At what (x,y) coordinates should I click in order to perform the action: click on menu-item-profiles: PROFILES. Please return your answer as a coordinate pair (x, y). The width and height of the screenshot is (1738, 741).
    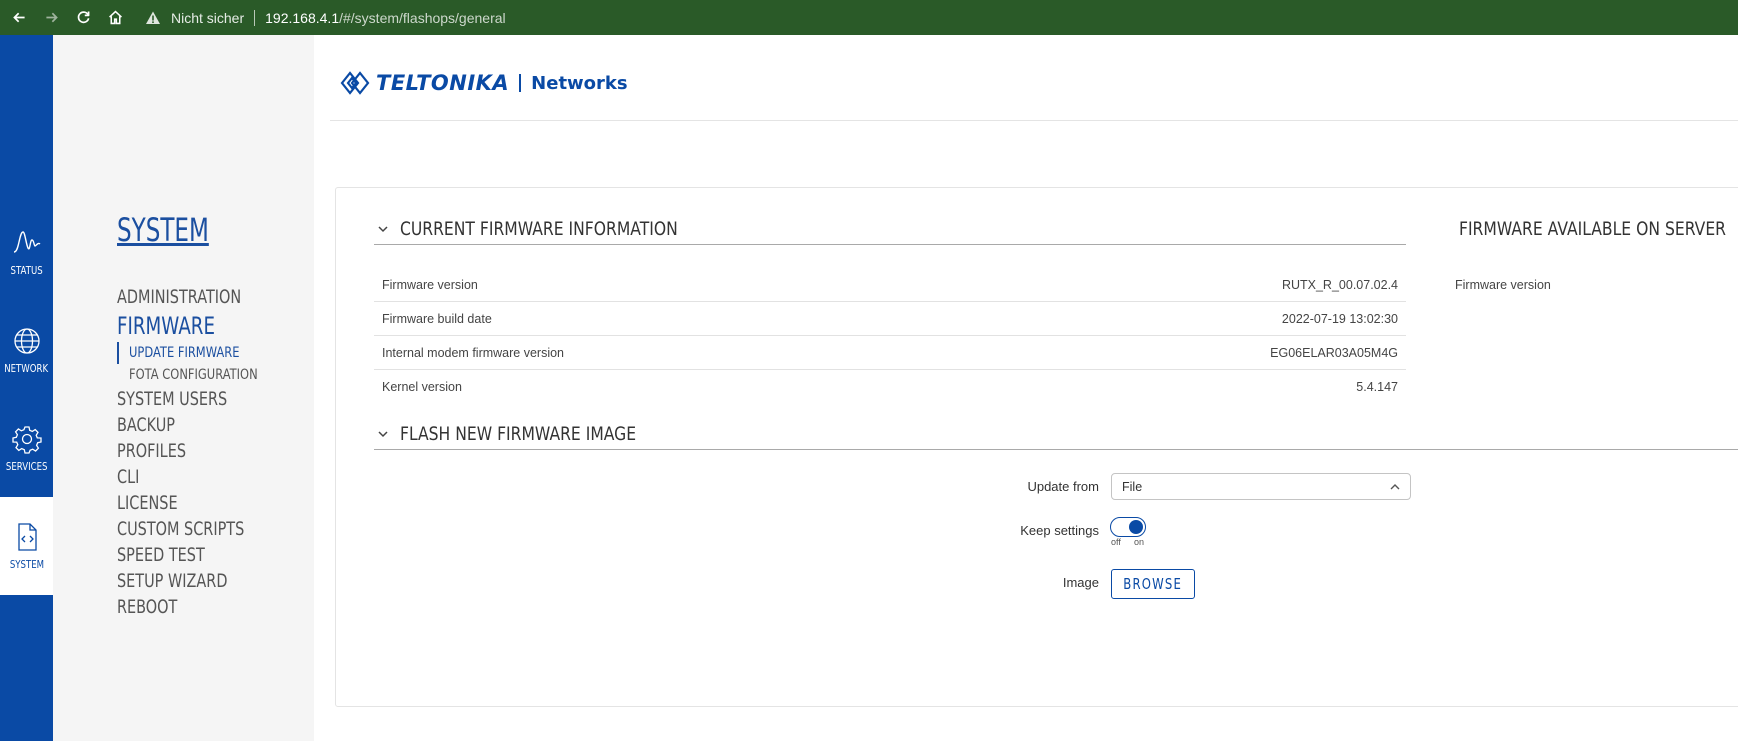
    Looking at the image, I should click on (181, 451).